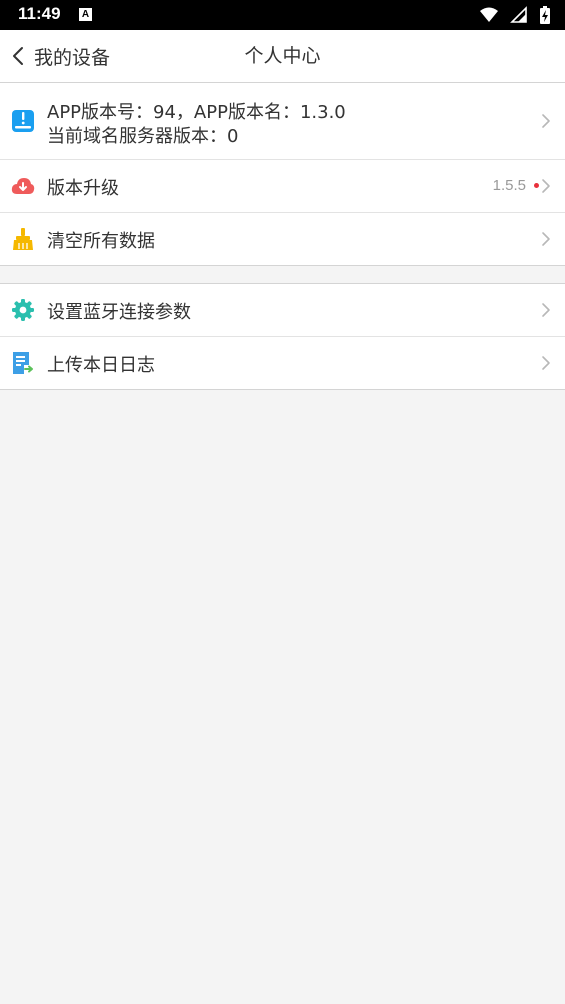 Image resolution: width=565 pixels, height=1004 pixels. Describe the element at coordinates (39, 13) in the screenshot. I see `status-time: 11:49` at that location.